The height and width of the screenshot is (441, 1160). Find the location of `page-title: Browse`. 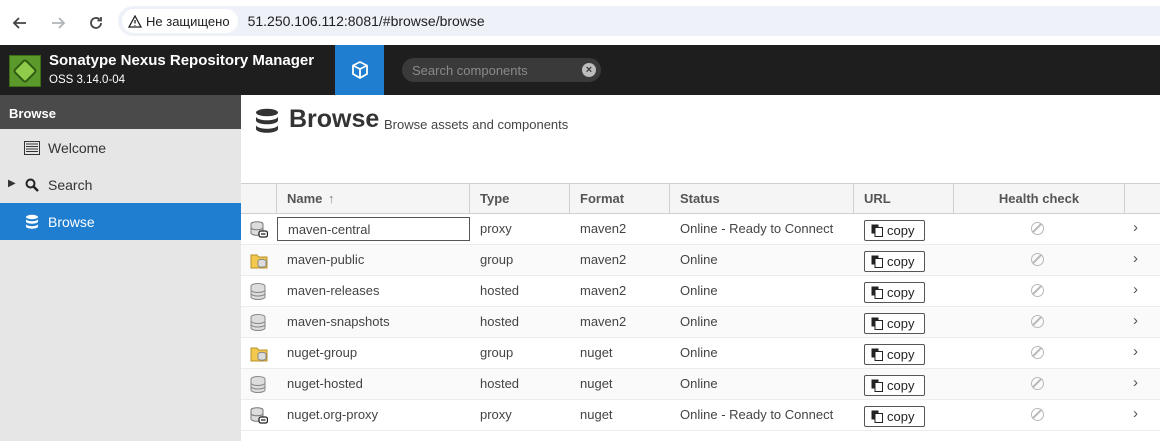

page-title: Browse is located at coordinates (334, 119).